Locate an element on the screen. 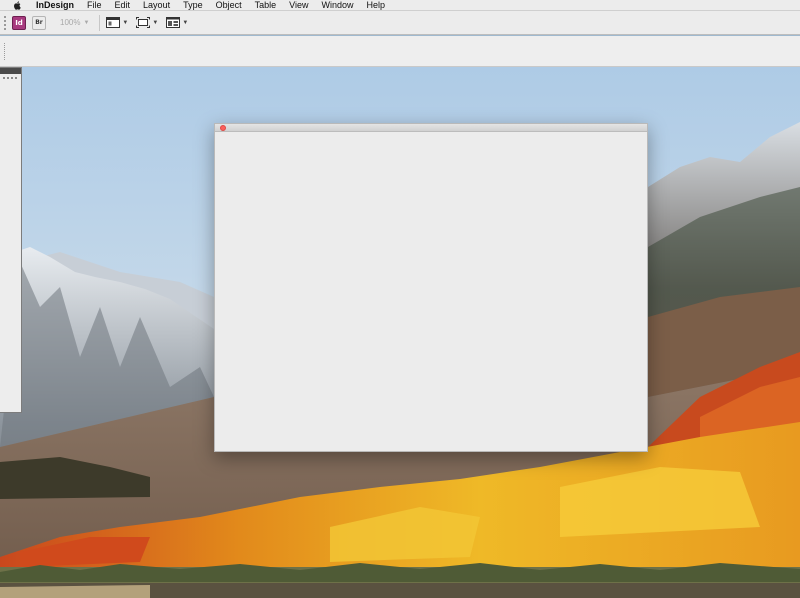  bridge-button: Br is located at coordinates (39, 22).